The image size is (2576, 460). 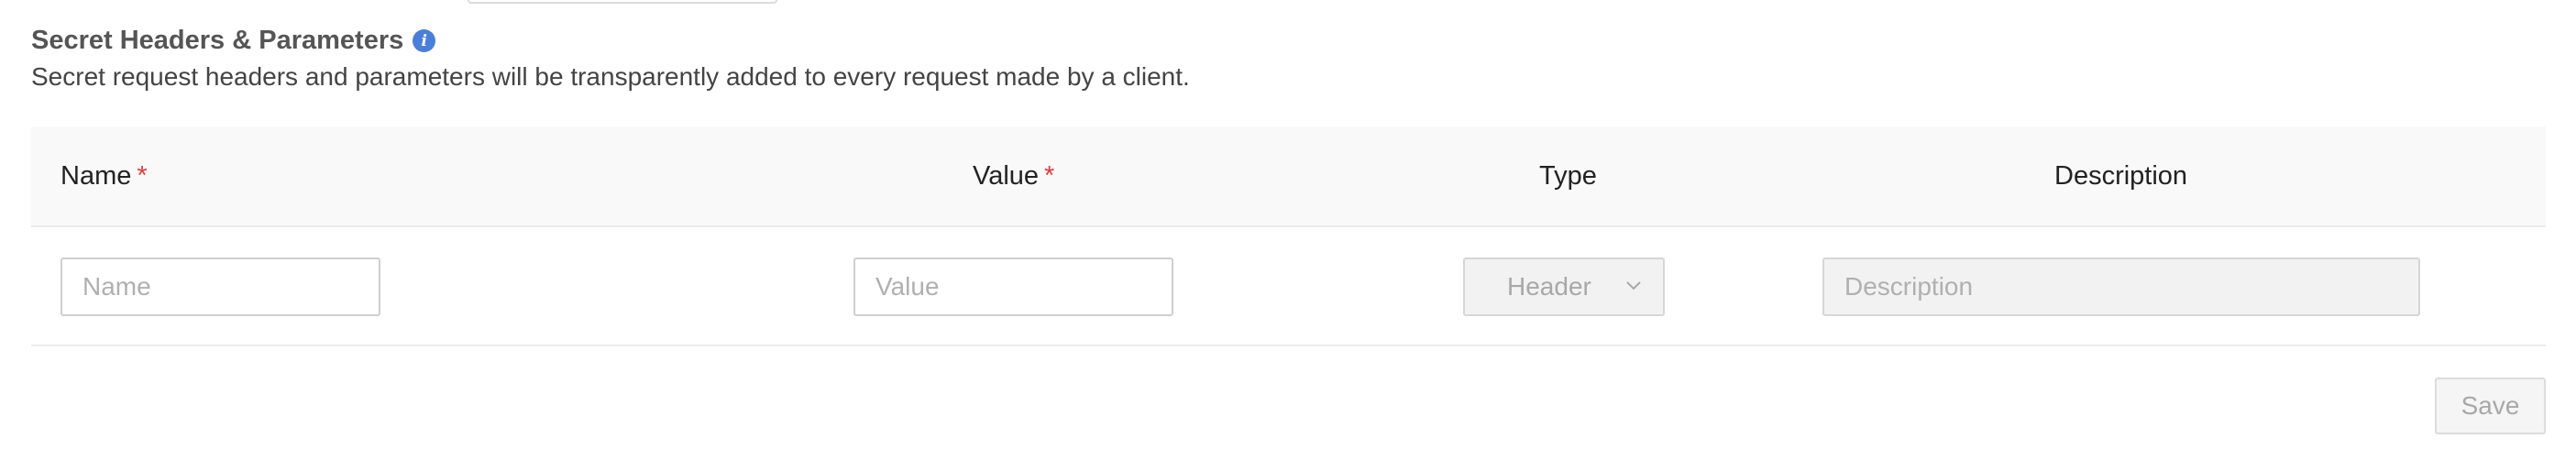 What do you see at coordinates (1013, 286) in the screenshot?
I see `value-input` at bounding box center [1013, 286].